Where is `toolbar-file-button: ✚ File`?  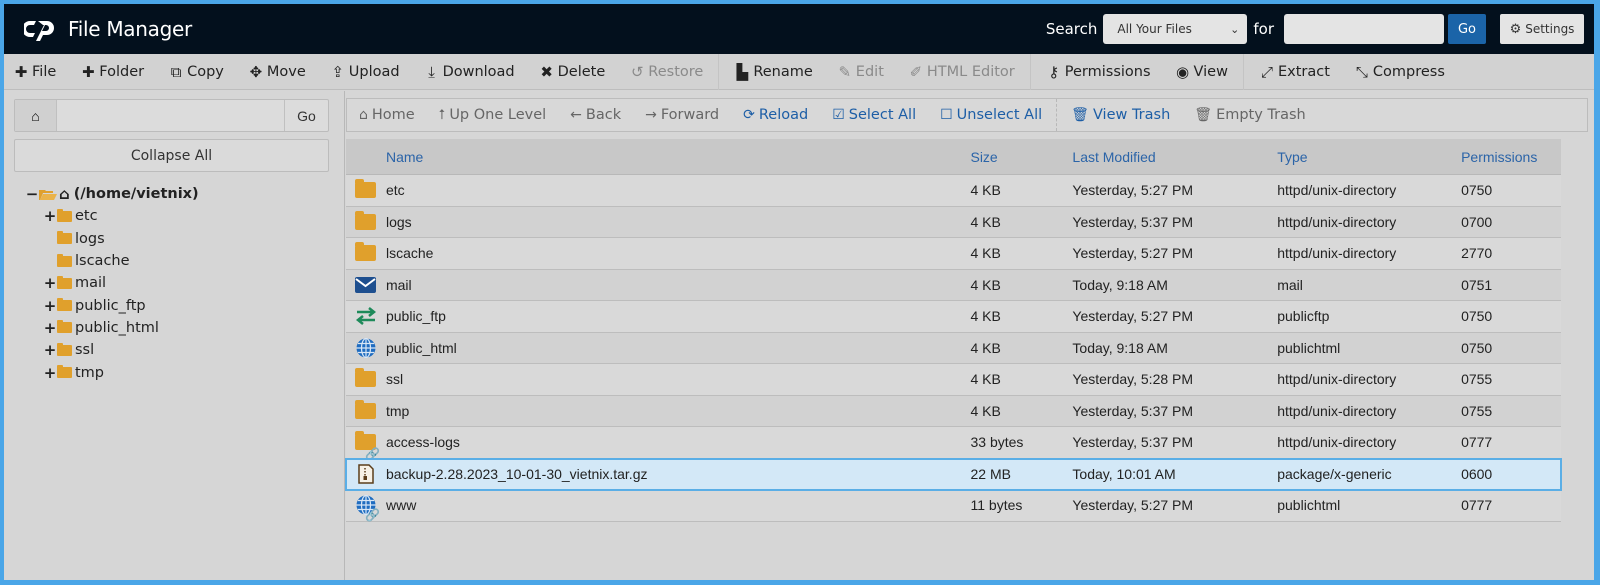 toolbar-file-button: ✚ File is located at coordinates (35, 72).